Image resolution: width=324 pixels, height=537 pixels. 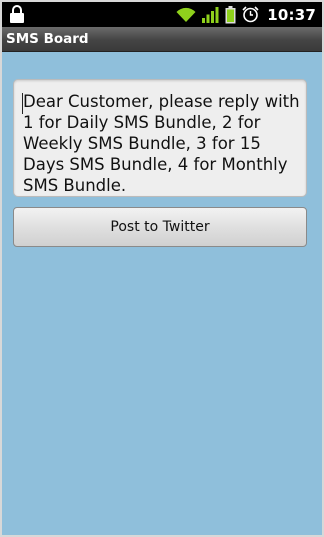 What do you see at coordinates (160, 227) in the screenshot?
I see `post-to-twitter-button: Post to Twitter` at bounding box center [160, 227].